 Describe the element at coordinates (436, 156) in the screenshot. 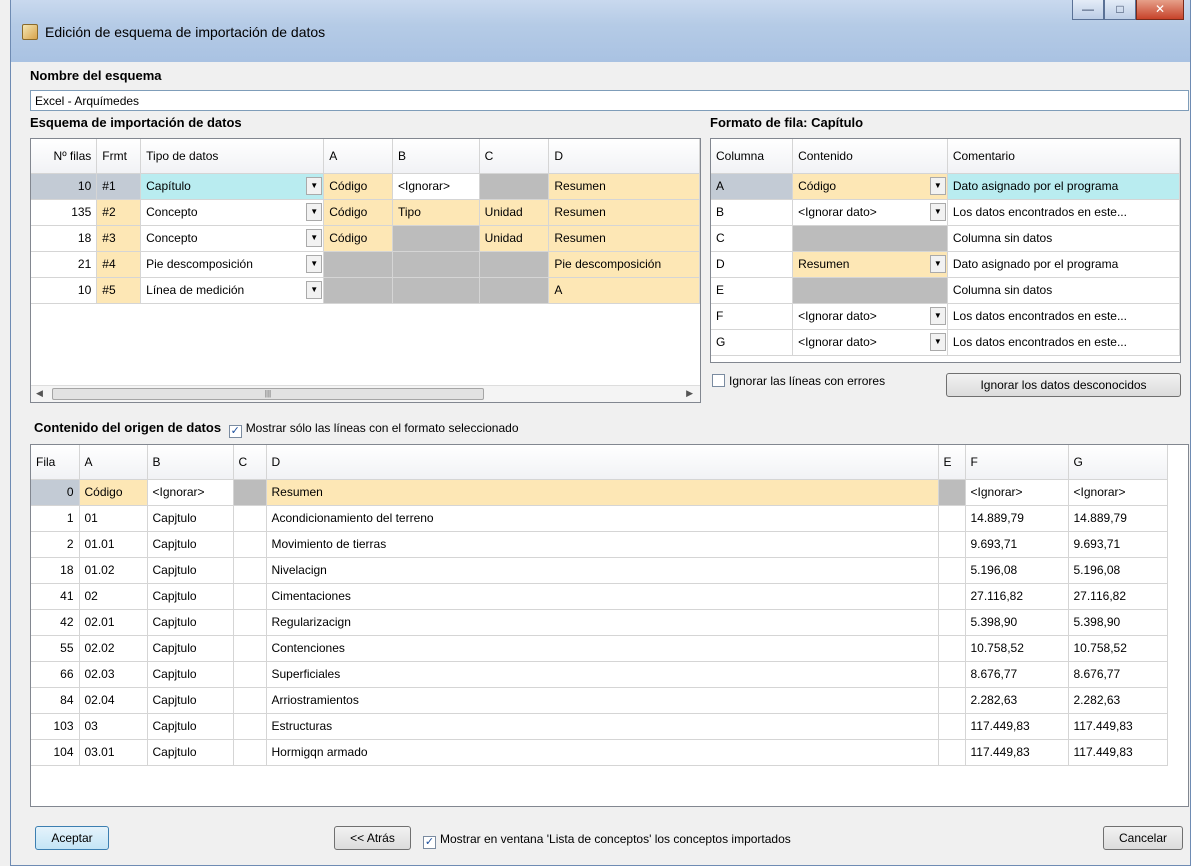

I see `column-header: B` at that location.